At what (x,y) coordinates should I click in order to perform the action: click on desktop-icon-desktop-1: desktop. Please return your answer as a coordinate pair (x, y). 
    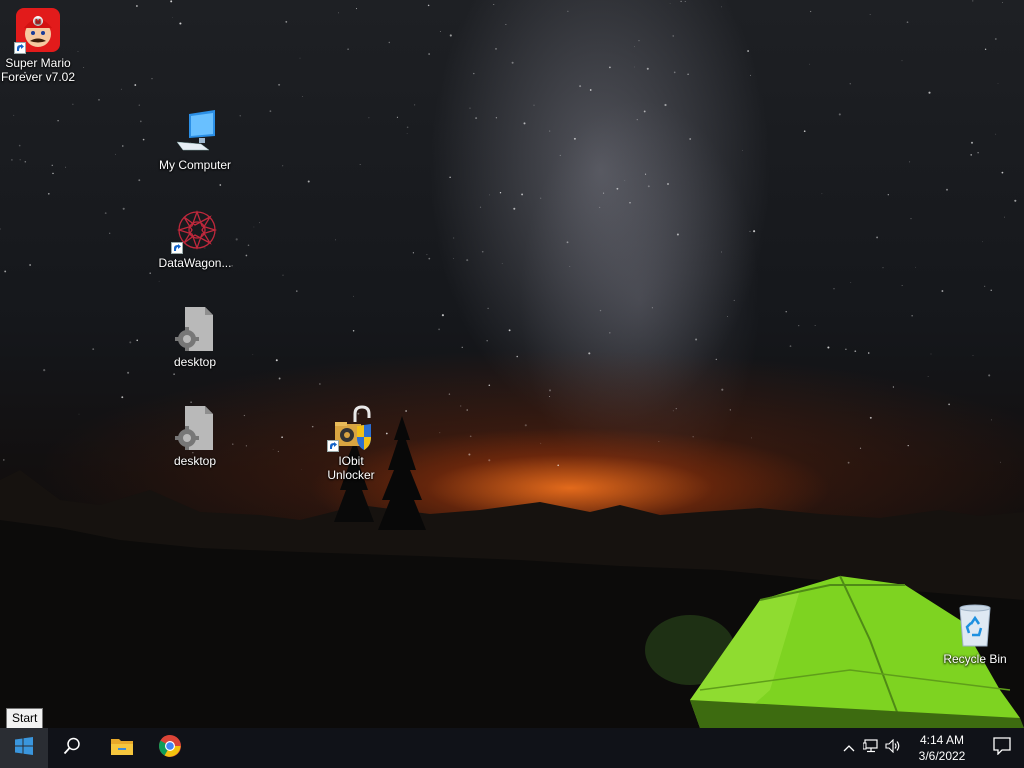
    Looking at the image, I should click on (195, 337).